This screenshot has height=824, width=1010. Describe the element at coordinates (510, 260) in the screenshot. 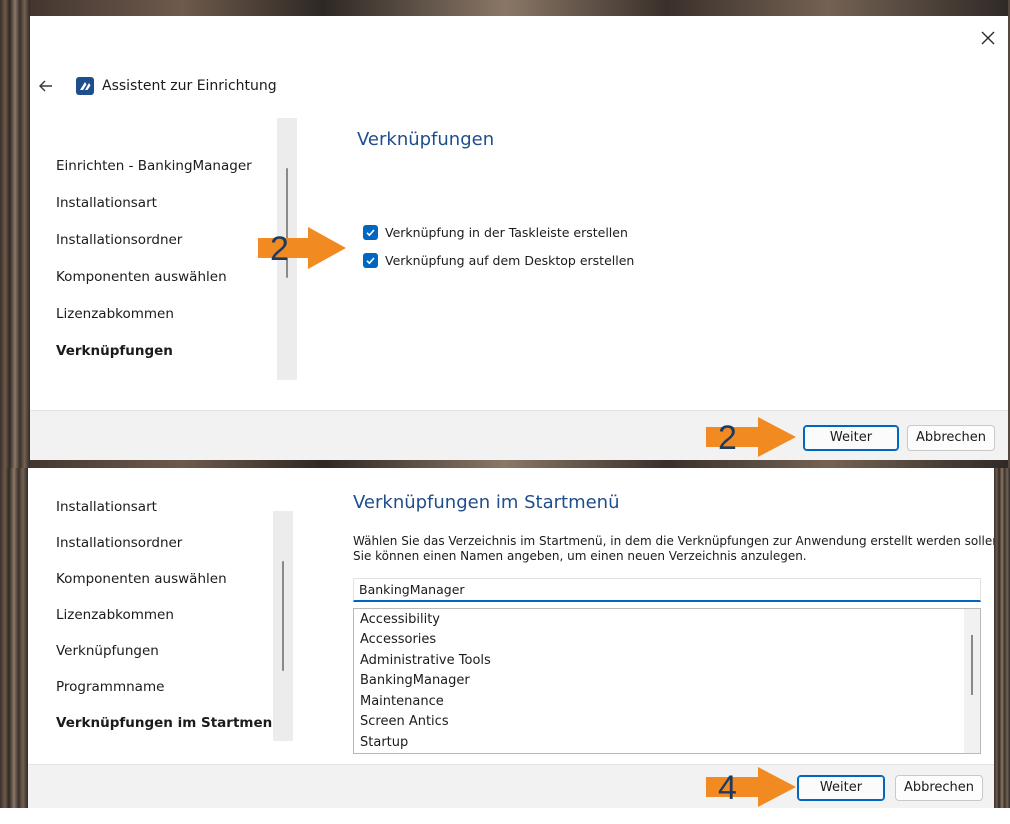

I see `checkbox-label: Verknüpfung auf dem Desktop erstellen` at that location.